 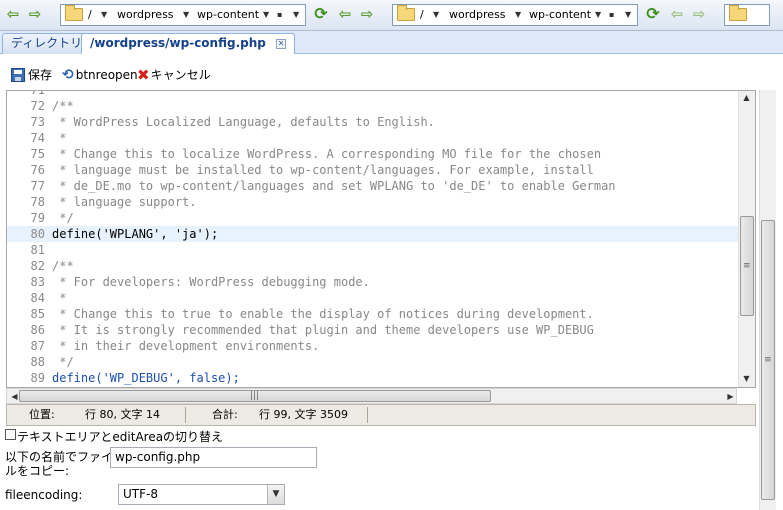 What do you see at coordinates (42, 414) in the screenshot?
I see `position-label: 位置:` at bounding box center [42, 414].